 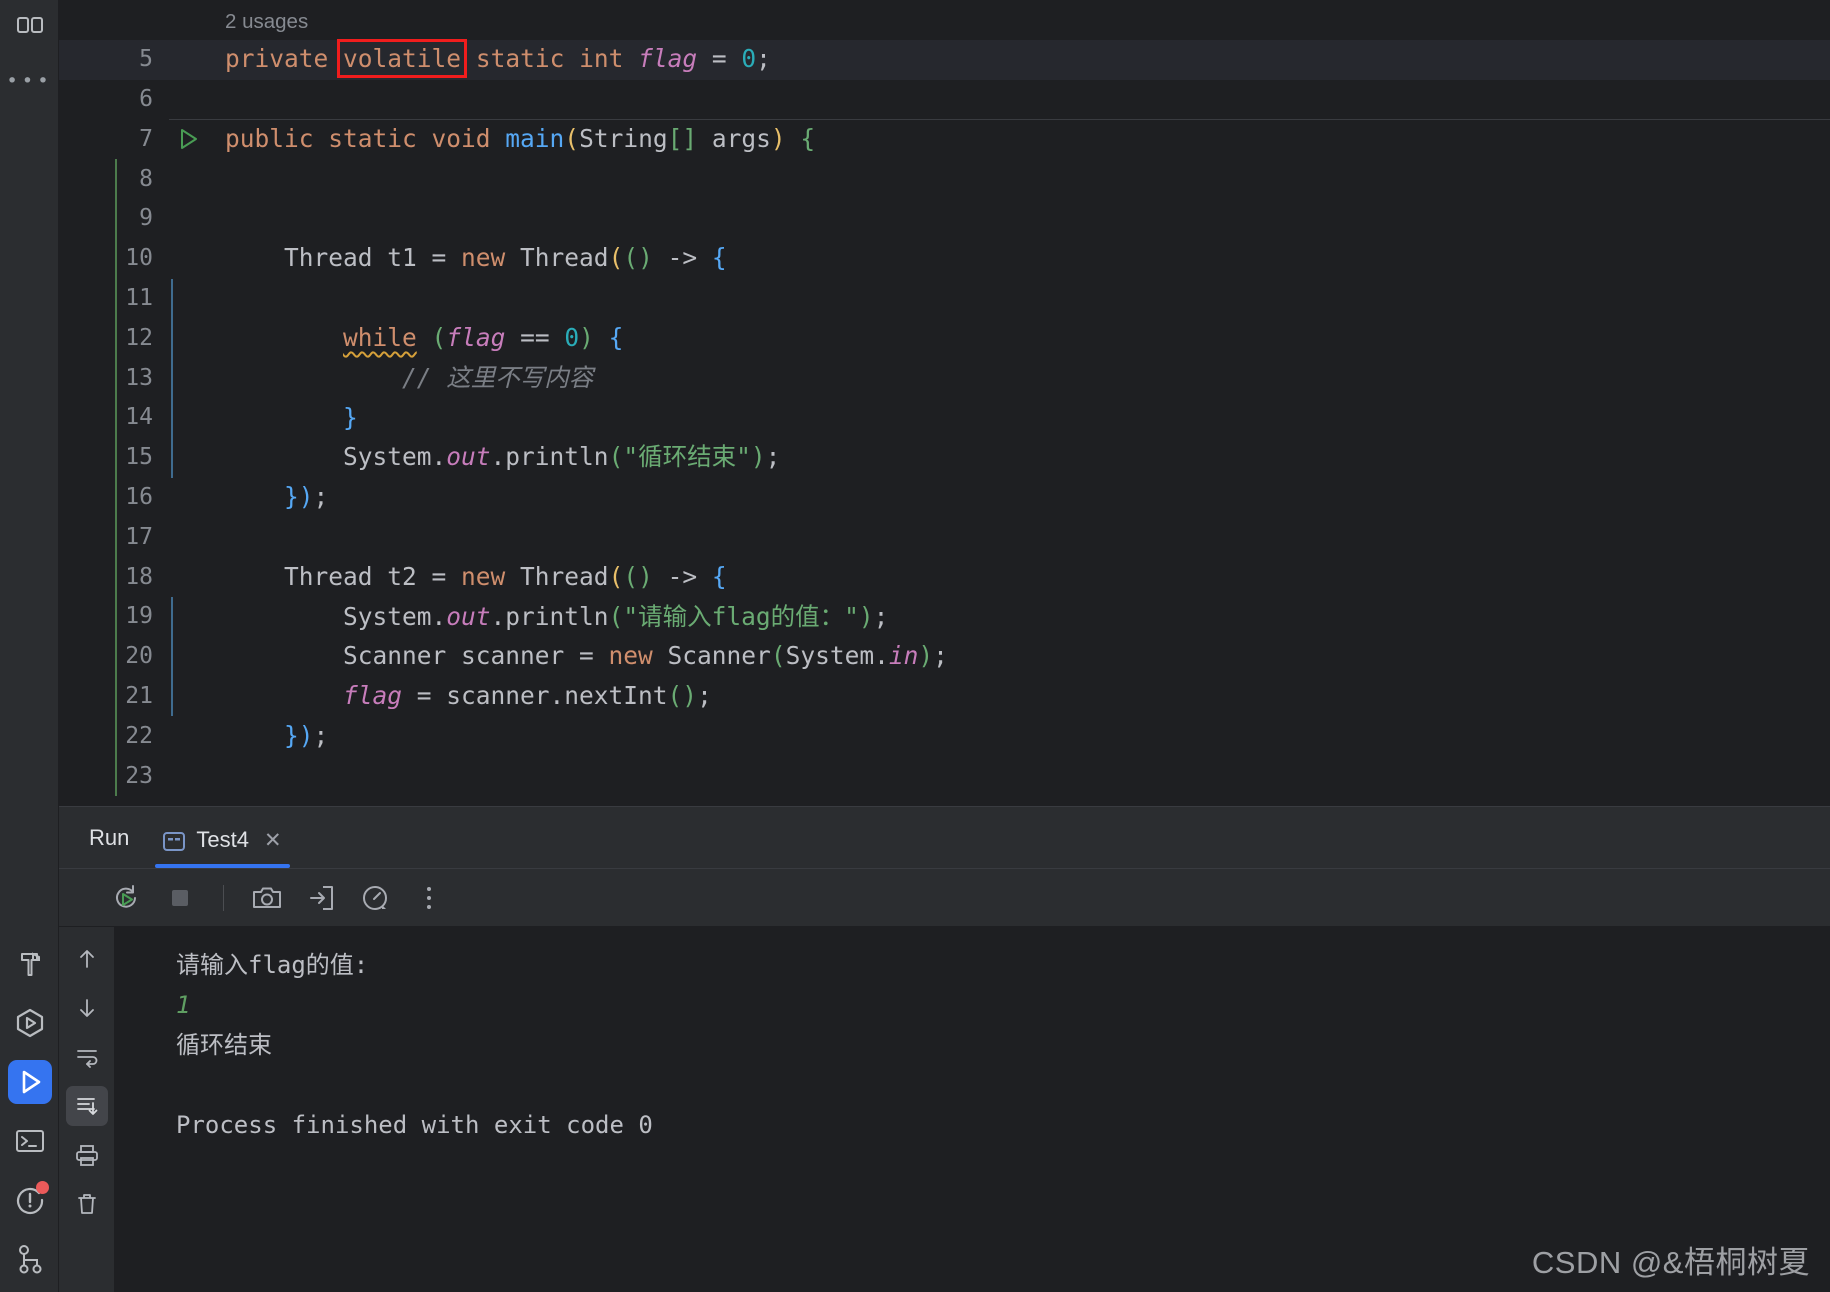 I want to click on watermark: CSDN @&梧桐树夏, so click(x=1670, y=1262).